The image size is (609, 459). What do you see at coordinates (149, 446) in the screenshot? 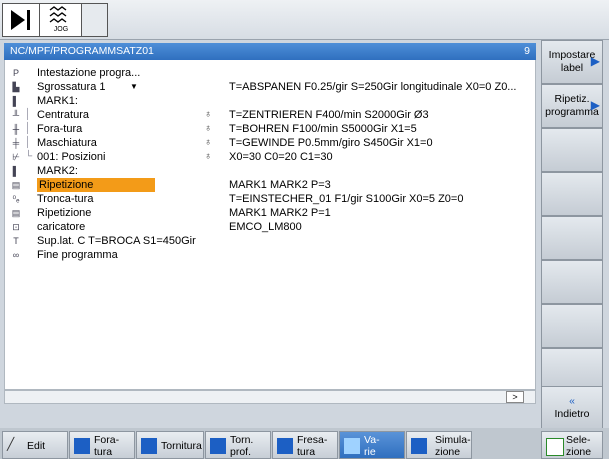
I see `turning-icon` at bounding box center [149, 446].